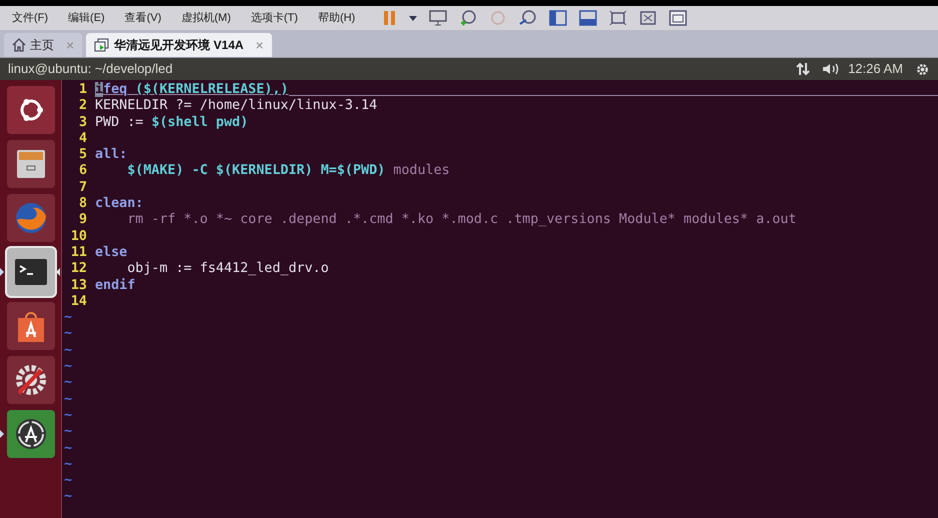 The width and height of the screenshot is (938, 518). What do you see at coordinates (79, 236) in the screenshot?
I see `line-number: 10` at bounding box center [79, 236].